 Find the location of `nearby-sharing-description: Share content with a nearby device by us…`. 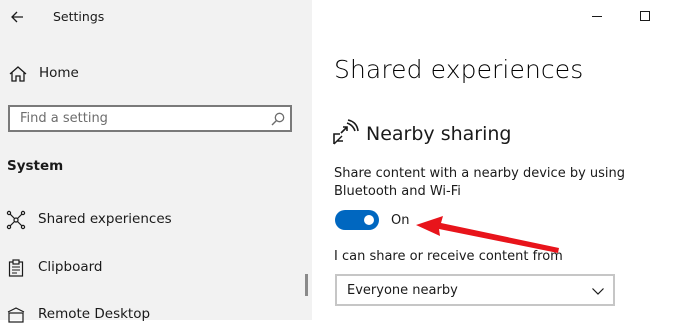

nearby-sharing-description: Share content with a nearby device by us… is located at coordinates (480, 182).